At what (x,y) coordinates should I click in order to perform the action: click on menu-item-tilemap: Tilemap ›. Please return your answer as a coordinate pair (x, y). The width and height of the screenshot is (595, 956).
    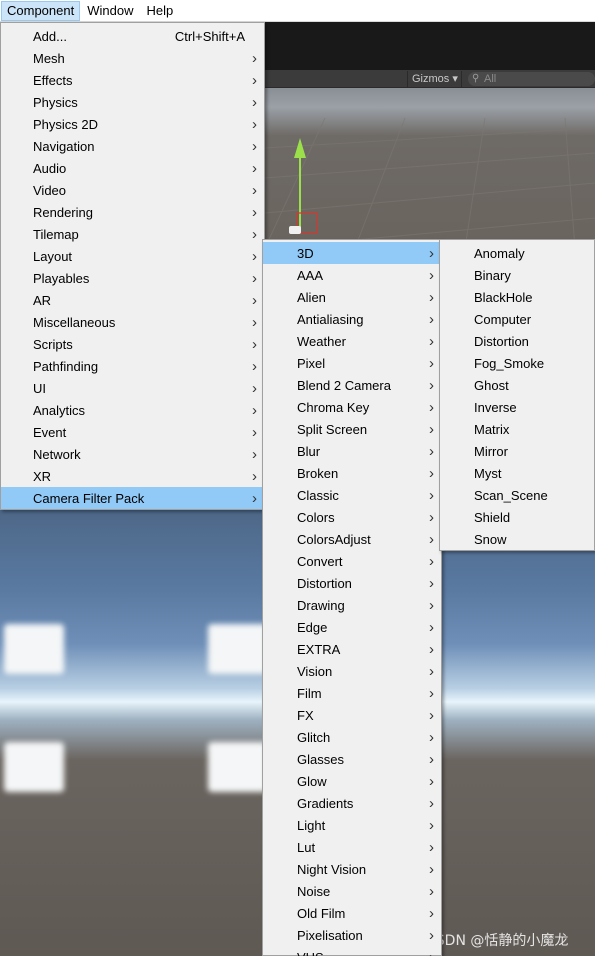
    Looking at the image, I should click on (132, 234).